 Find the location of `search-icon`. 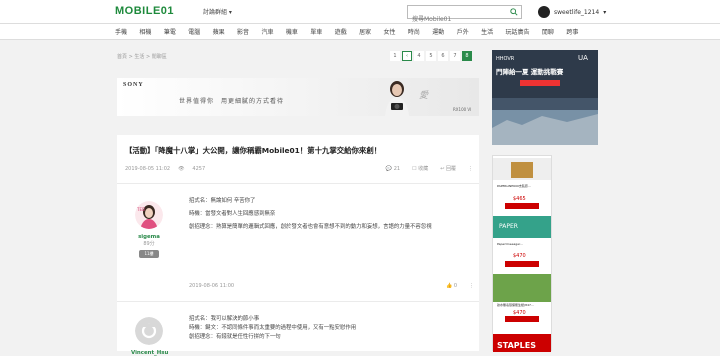

search-icon is located at coordinates (514, 12).